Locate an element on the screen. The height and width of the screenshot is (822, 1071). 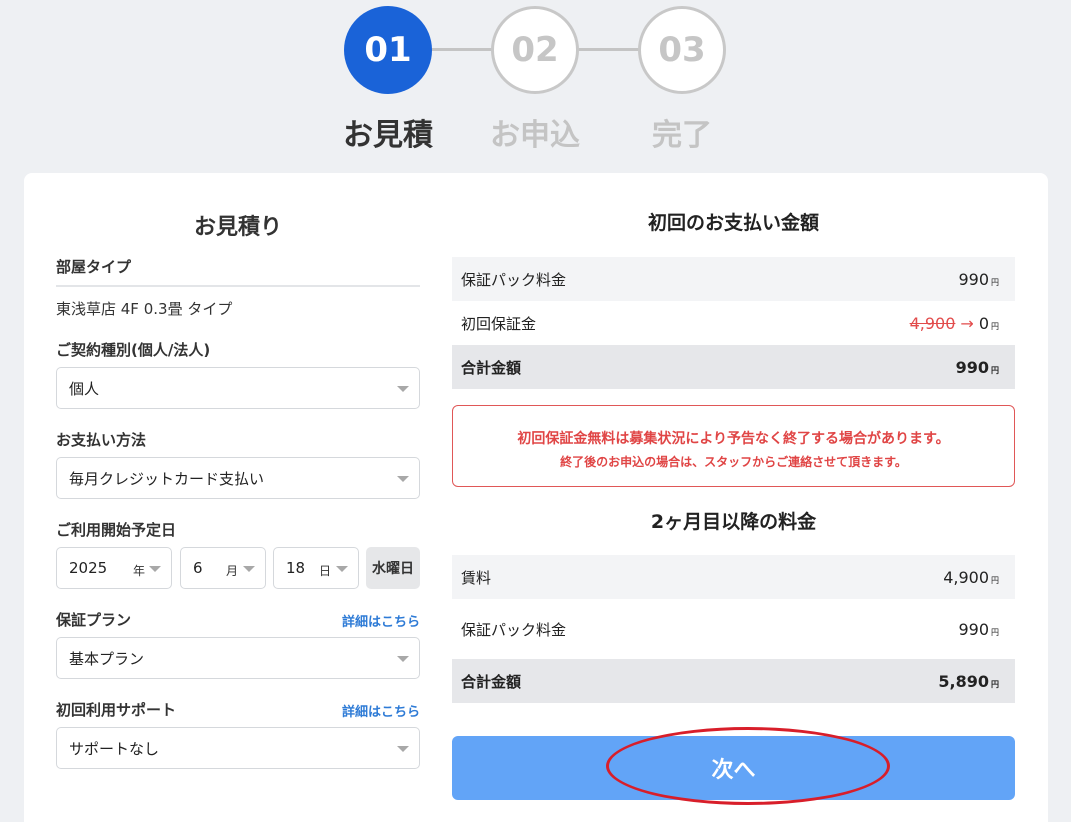
payment-method-select: 毎月クレジットカード支払い is located at coordinates (238, 478).